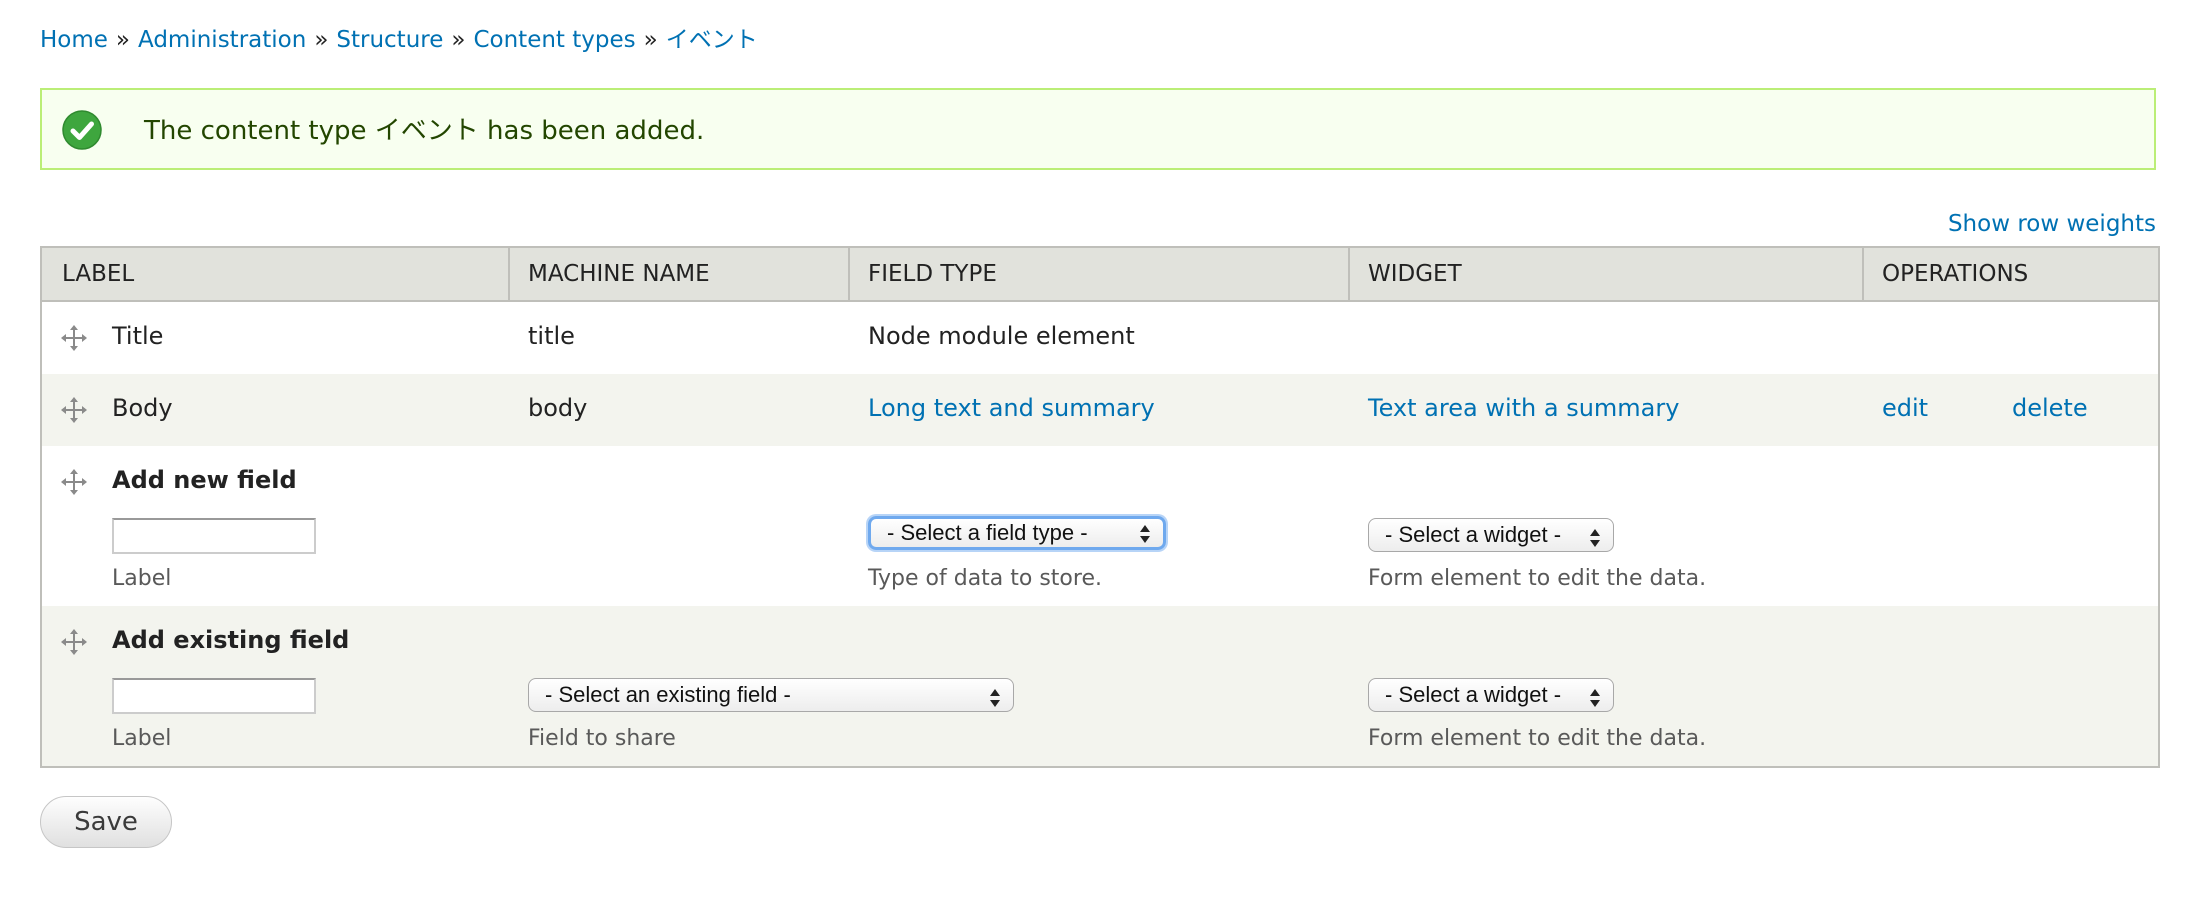 The height and width of the screenshot is (900, 2200). What do you see at coordinates (214, 536) in the screenshot?
I see `new-field-label-input` at bounding box center [214, 536].